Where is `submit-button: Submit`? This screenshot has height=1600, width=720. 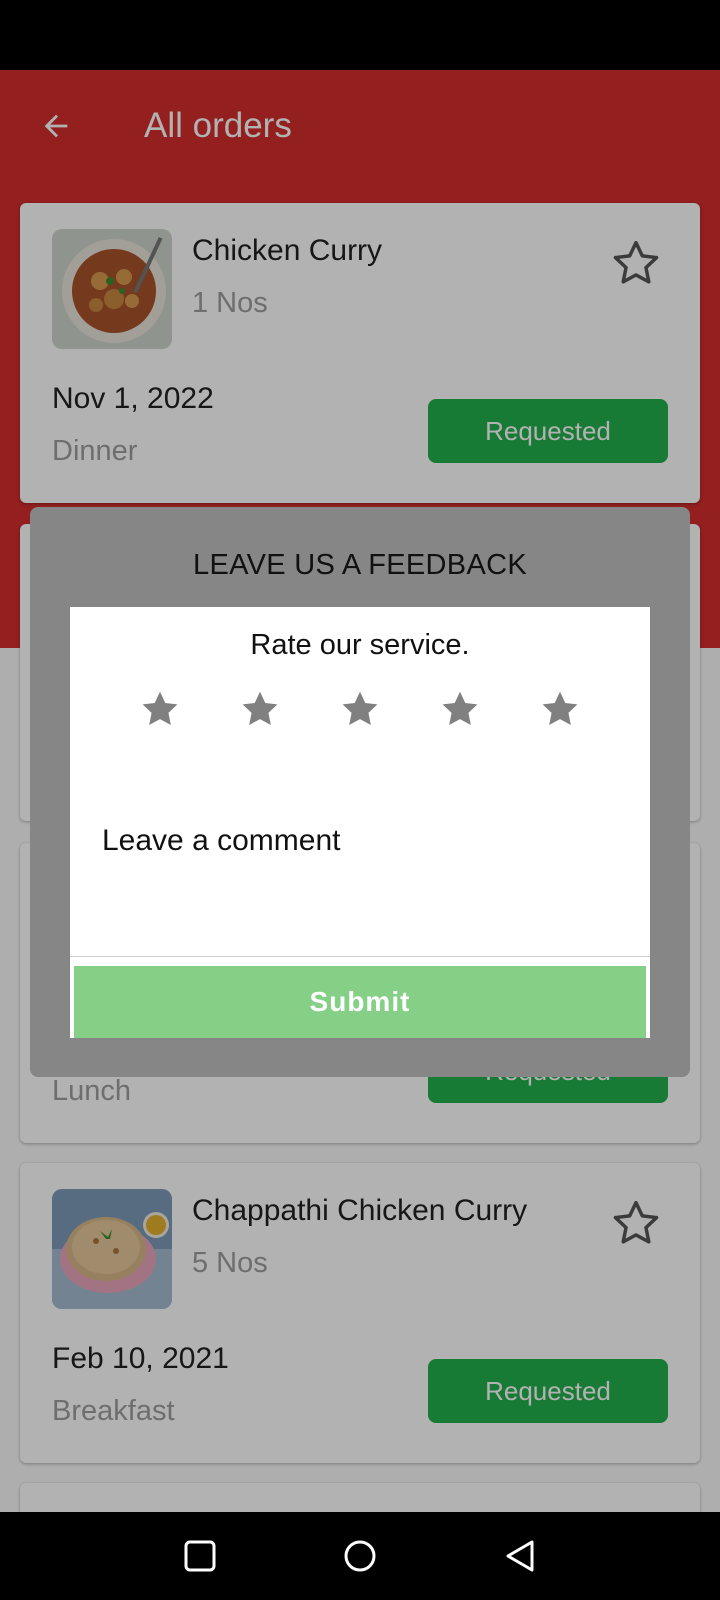 submit-button: Submit is located at coordinates (360, 1002).